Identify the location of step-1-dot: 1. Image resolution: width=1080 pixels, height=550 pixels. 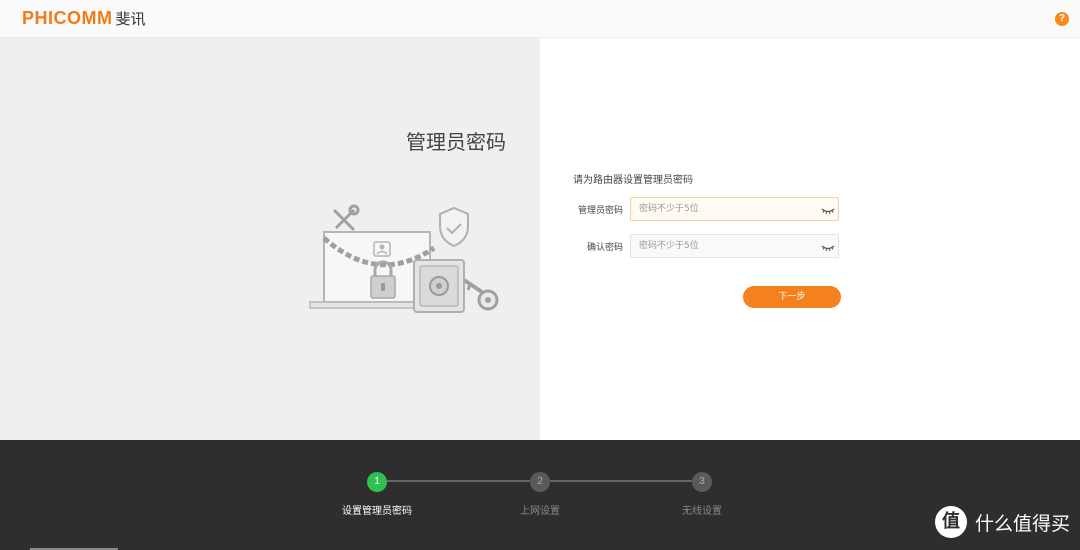
(377, 482).